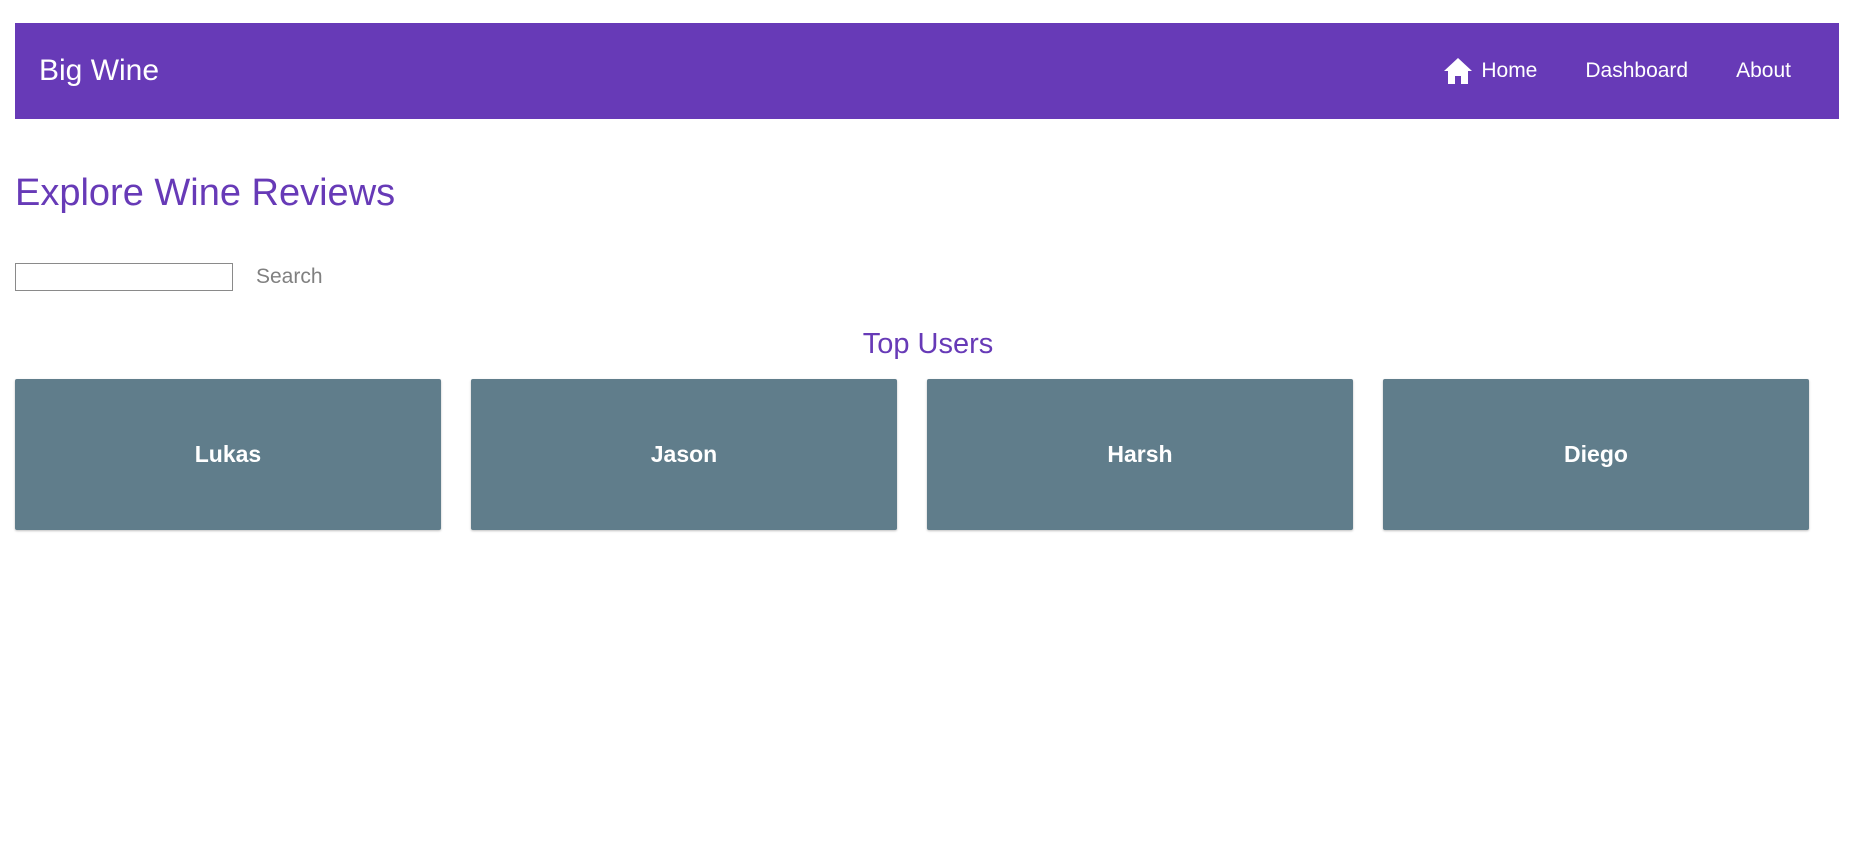 This screenshot has width=1856, height=861. What do you see at coordinates (124, 277) in the screenshot?
I see `search-input` at bounding box center [124, 277].